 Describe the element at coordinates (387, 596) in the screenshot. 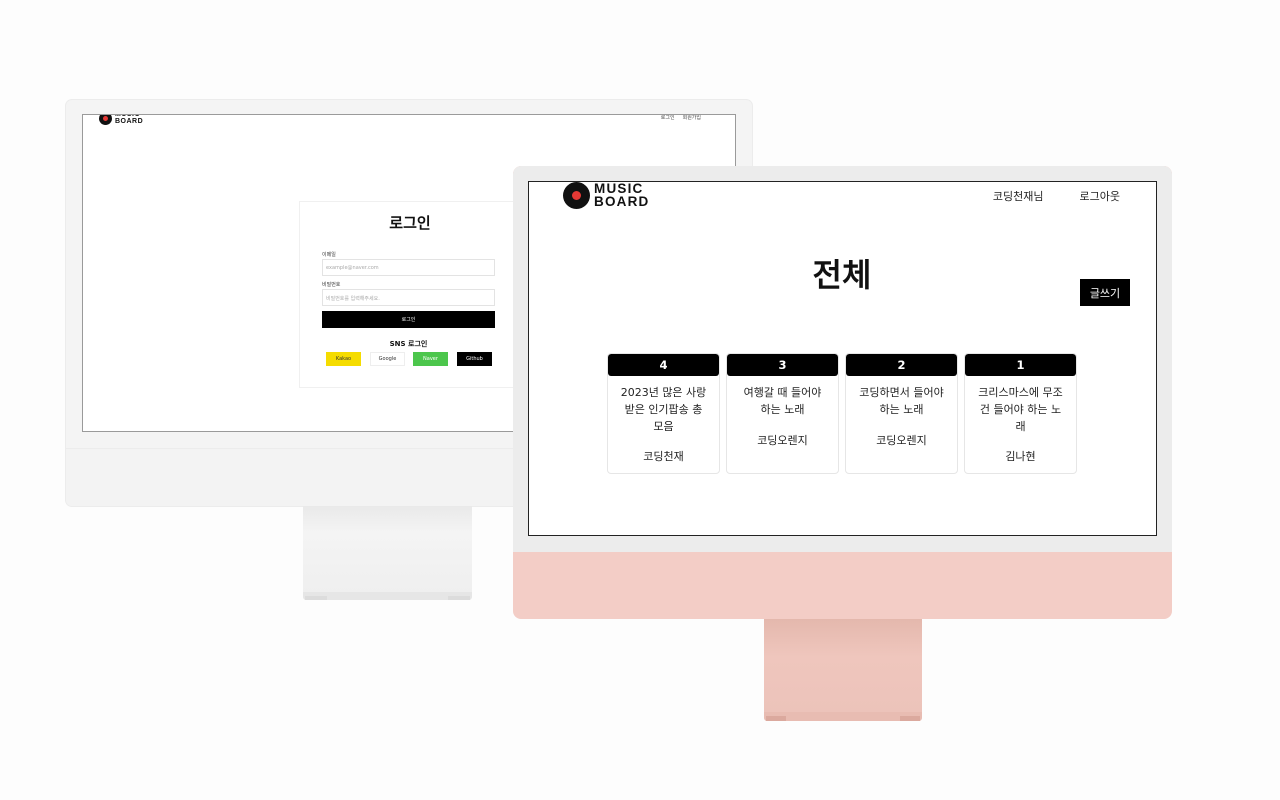

I see `back-monitor-foot` at that location.